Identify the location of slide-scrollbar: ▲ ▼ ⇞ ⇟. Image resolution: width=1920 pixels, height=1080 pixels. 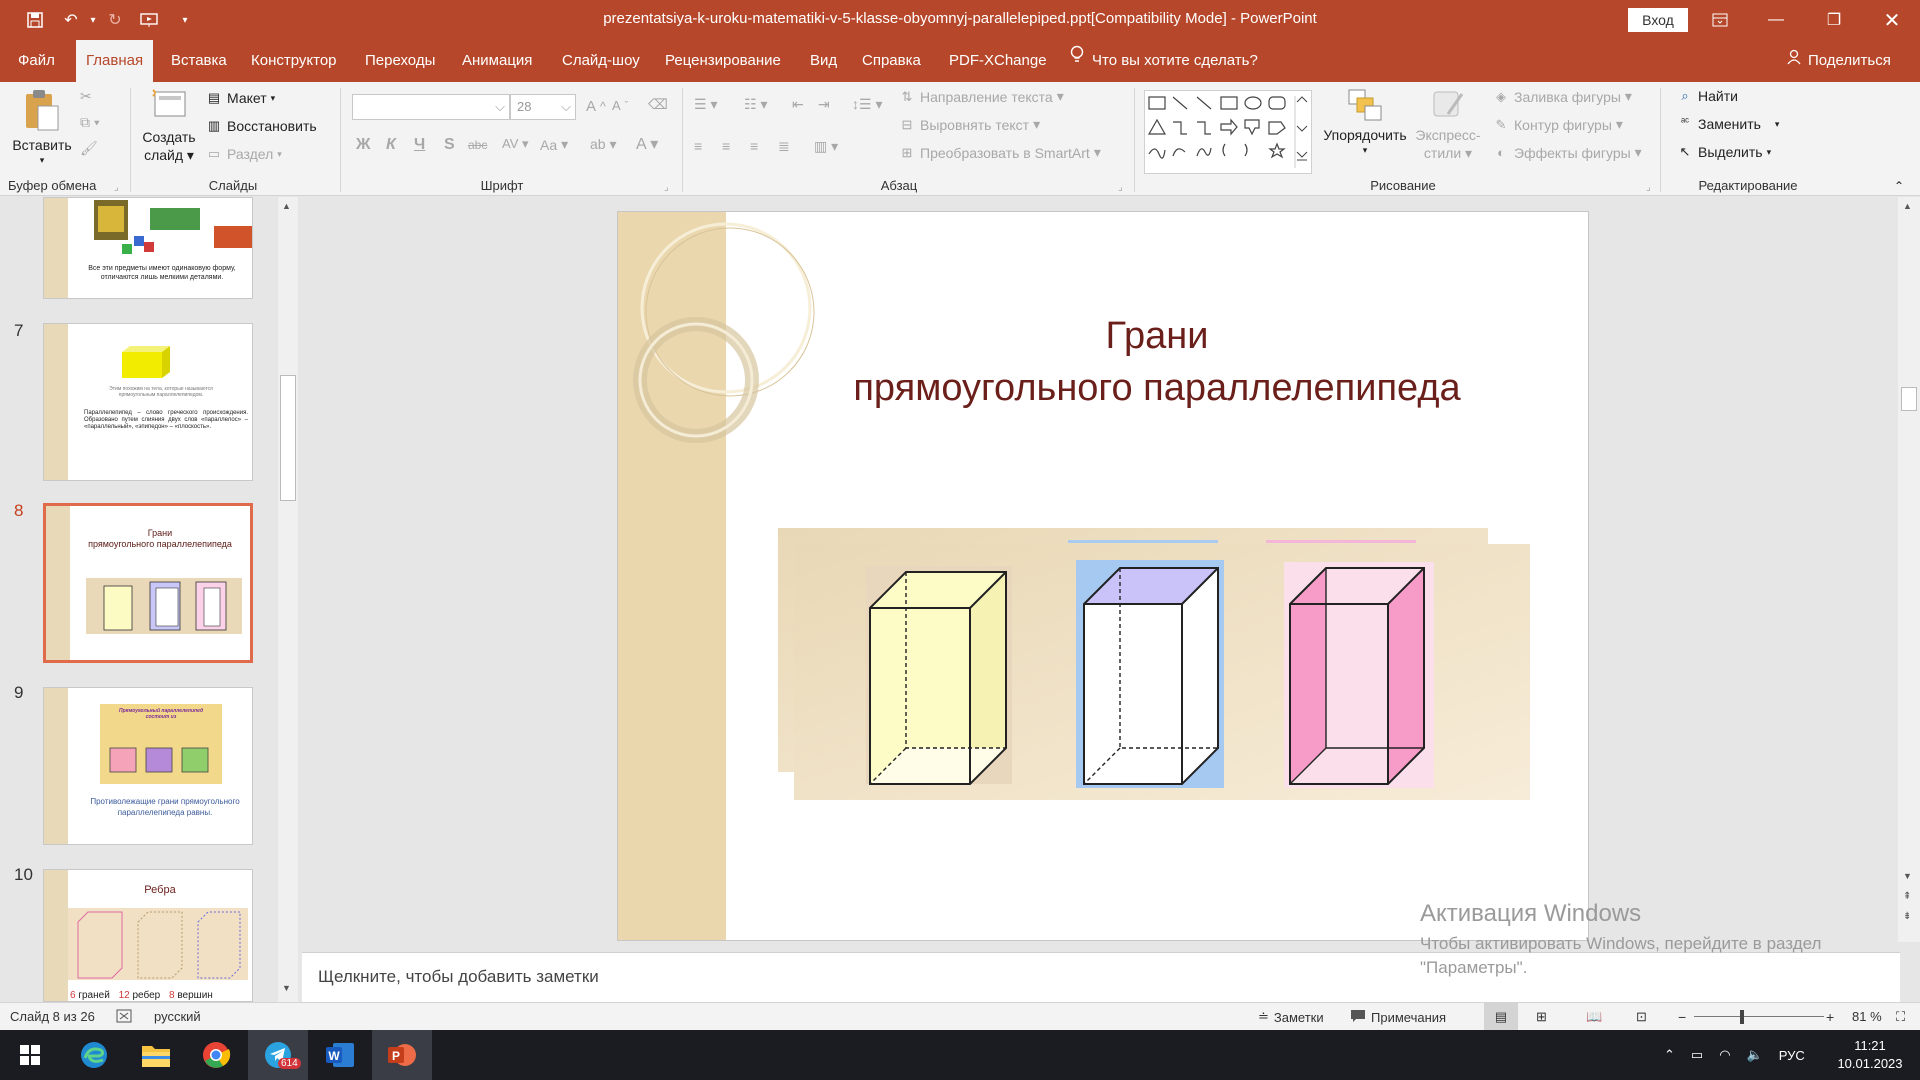
(1909, 569).